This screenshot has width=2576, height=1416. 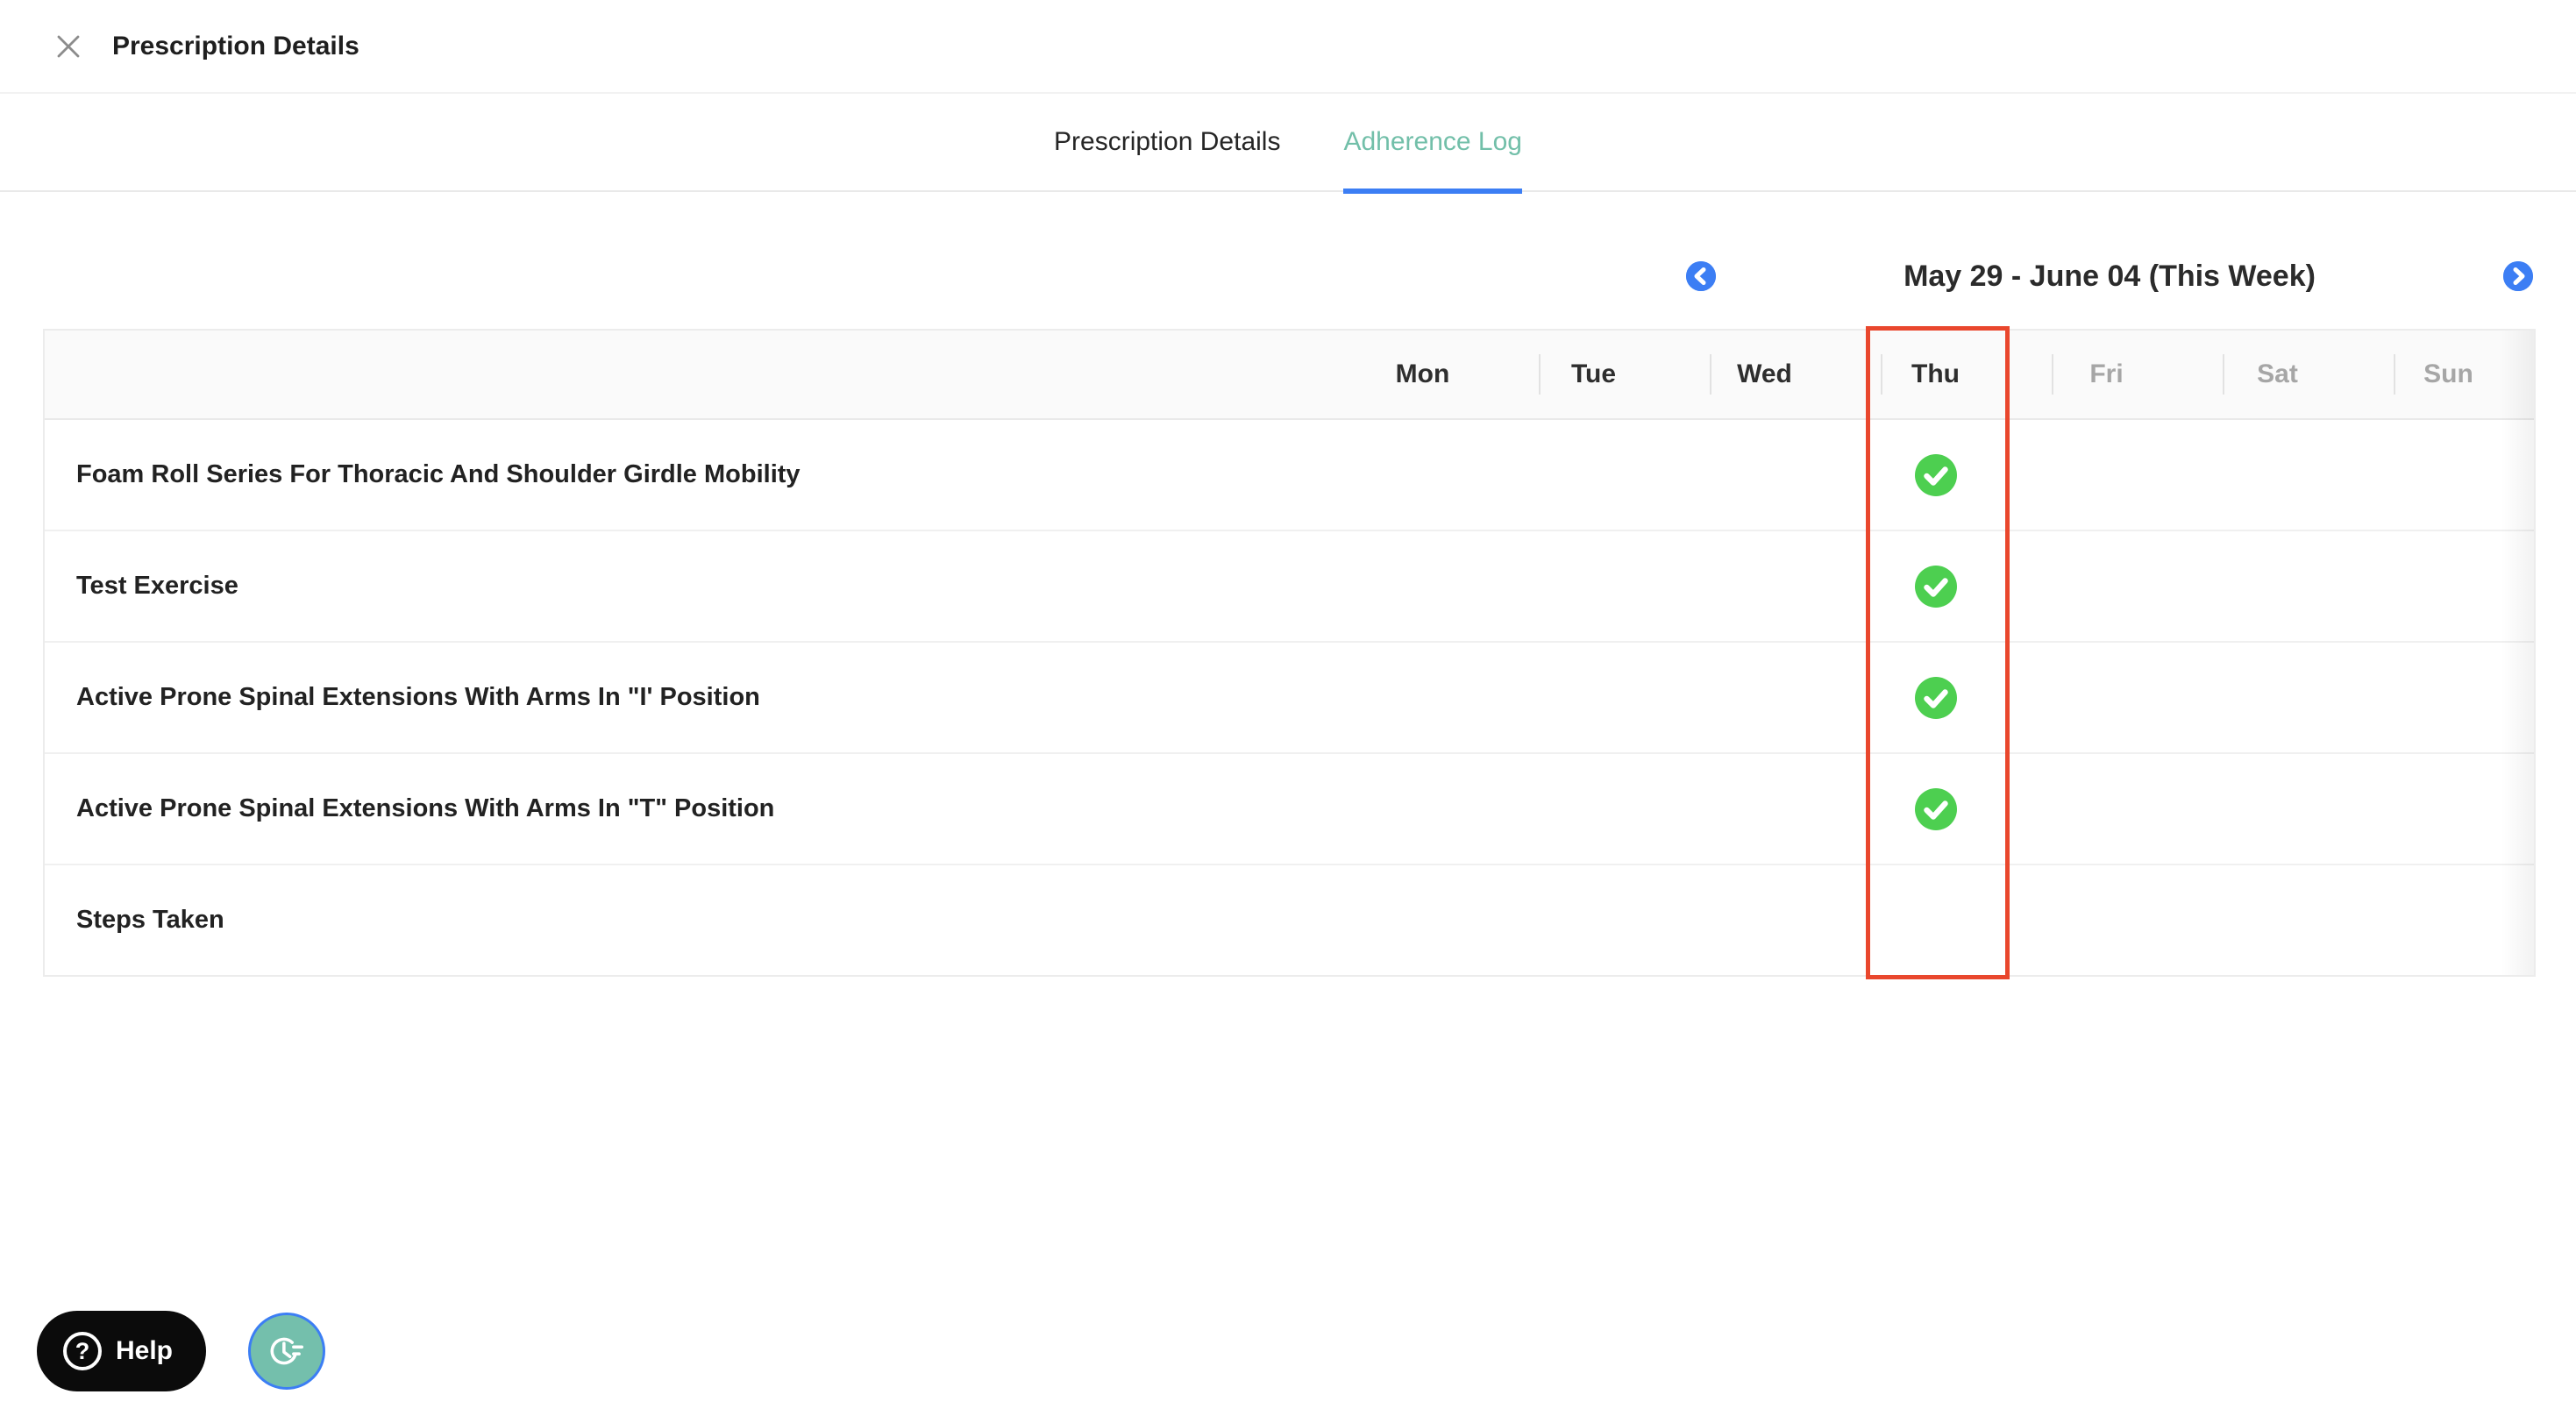 I want to click on week-navigation: May 29 - June 04 (This Week), so click(x=2109, y=276).